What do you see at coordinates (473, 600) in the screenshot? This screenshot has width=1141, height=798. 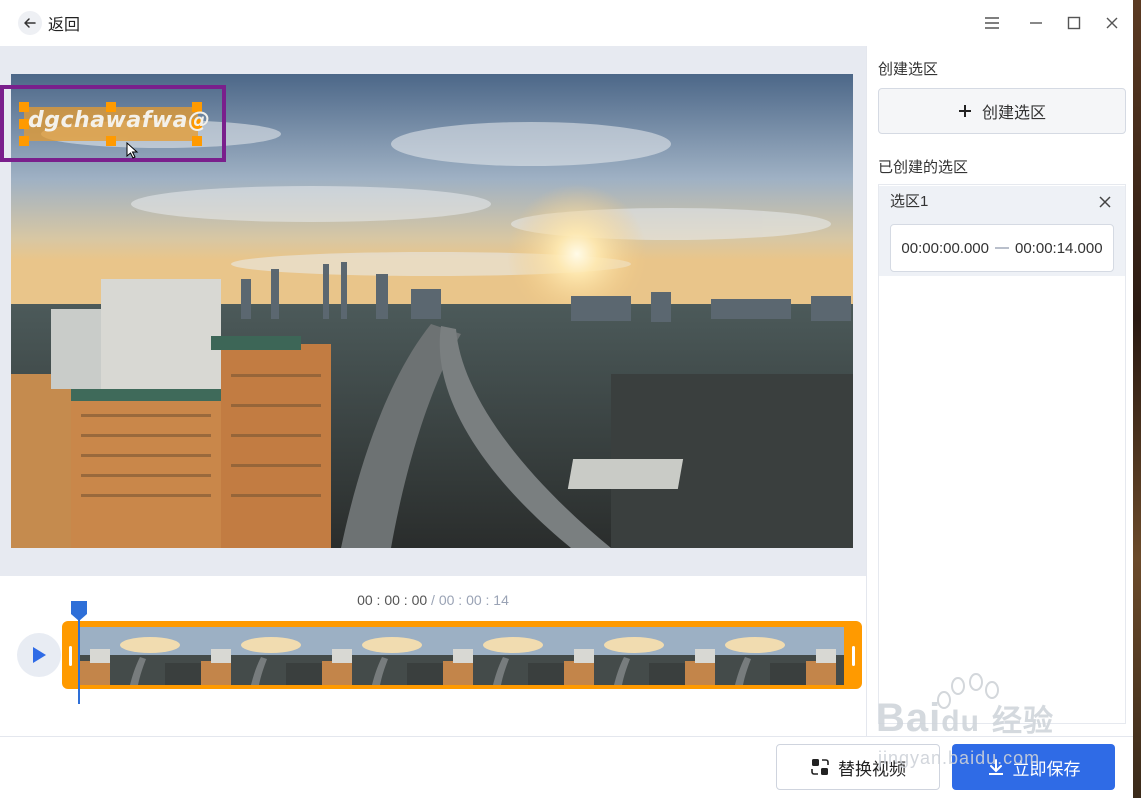 I see `total-time: 00 : 00 : 14` at bounding box center [473, 600].